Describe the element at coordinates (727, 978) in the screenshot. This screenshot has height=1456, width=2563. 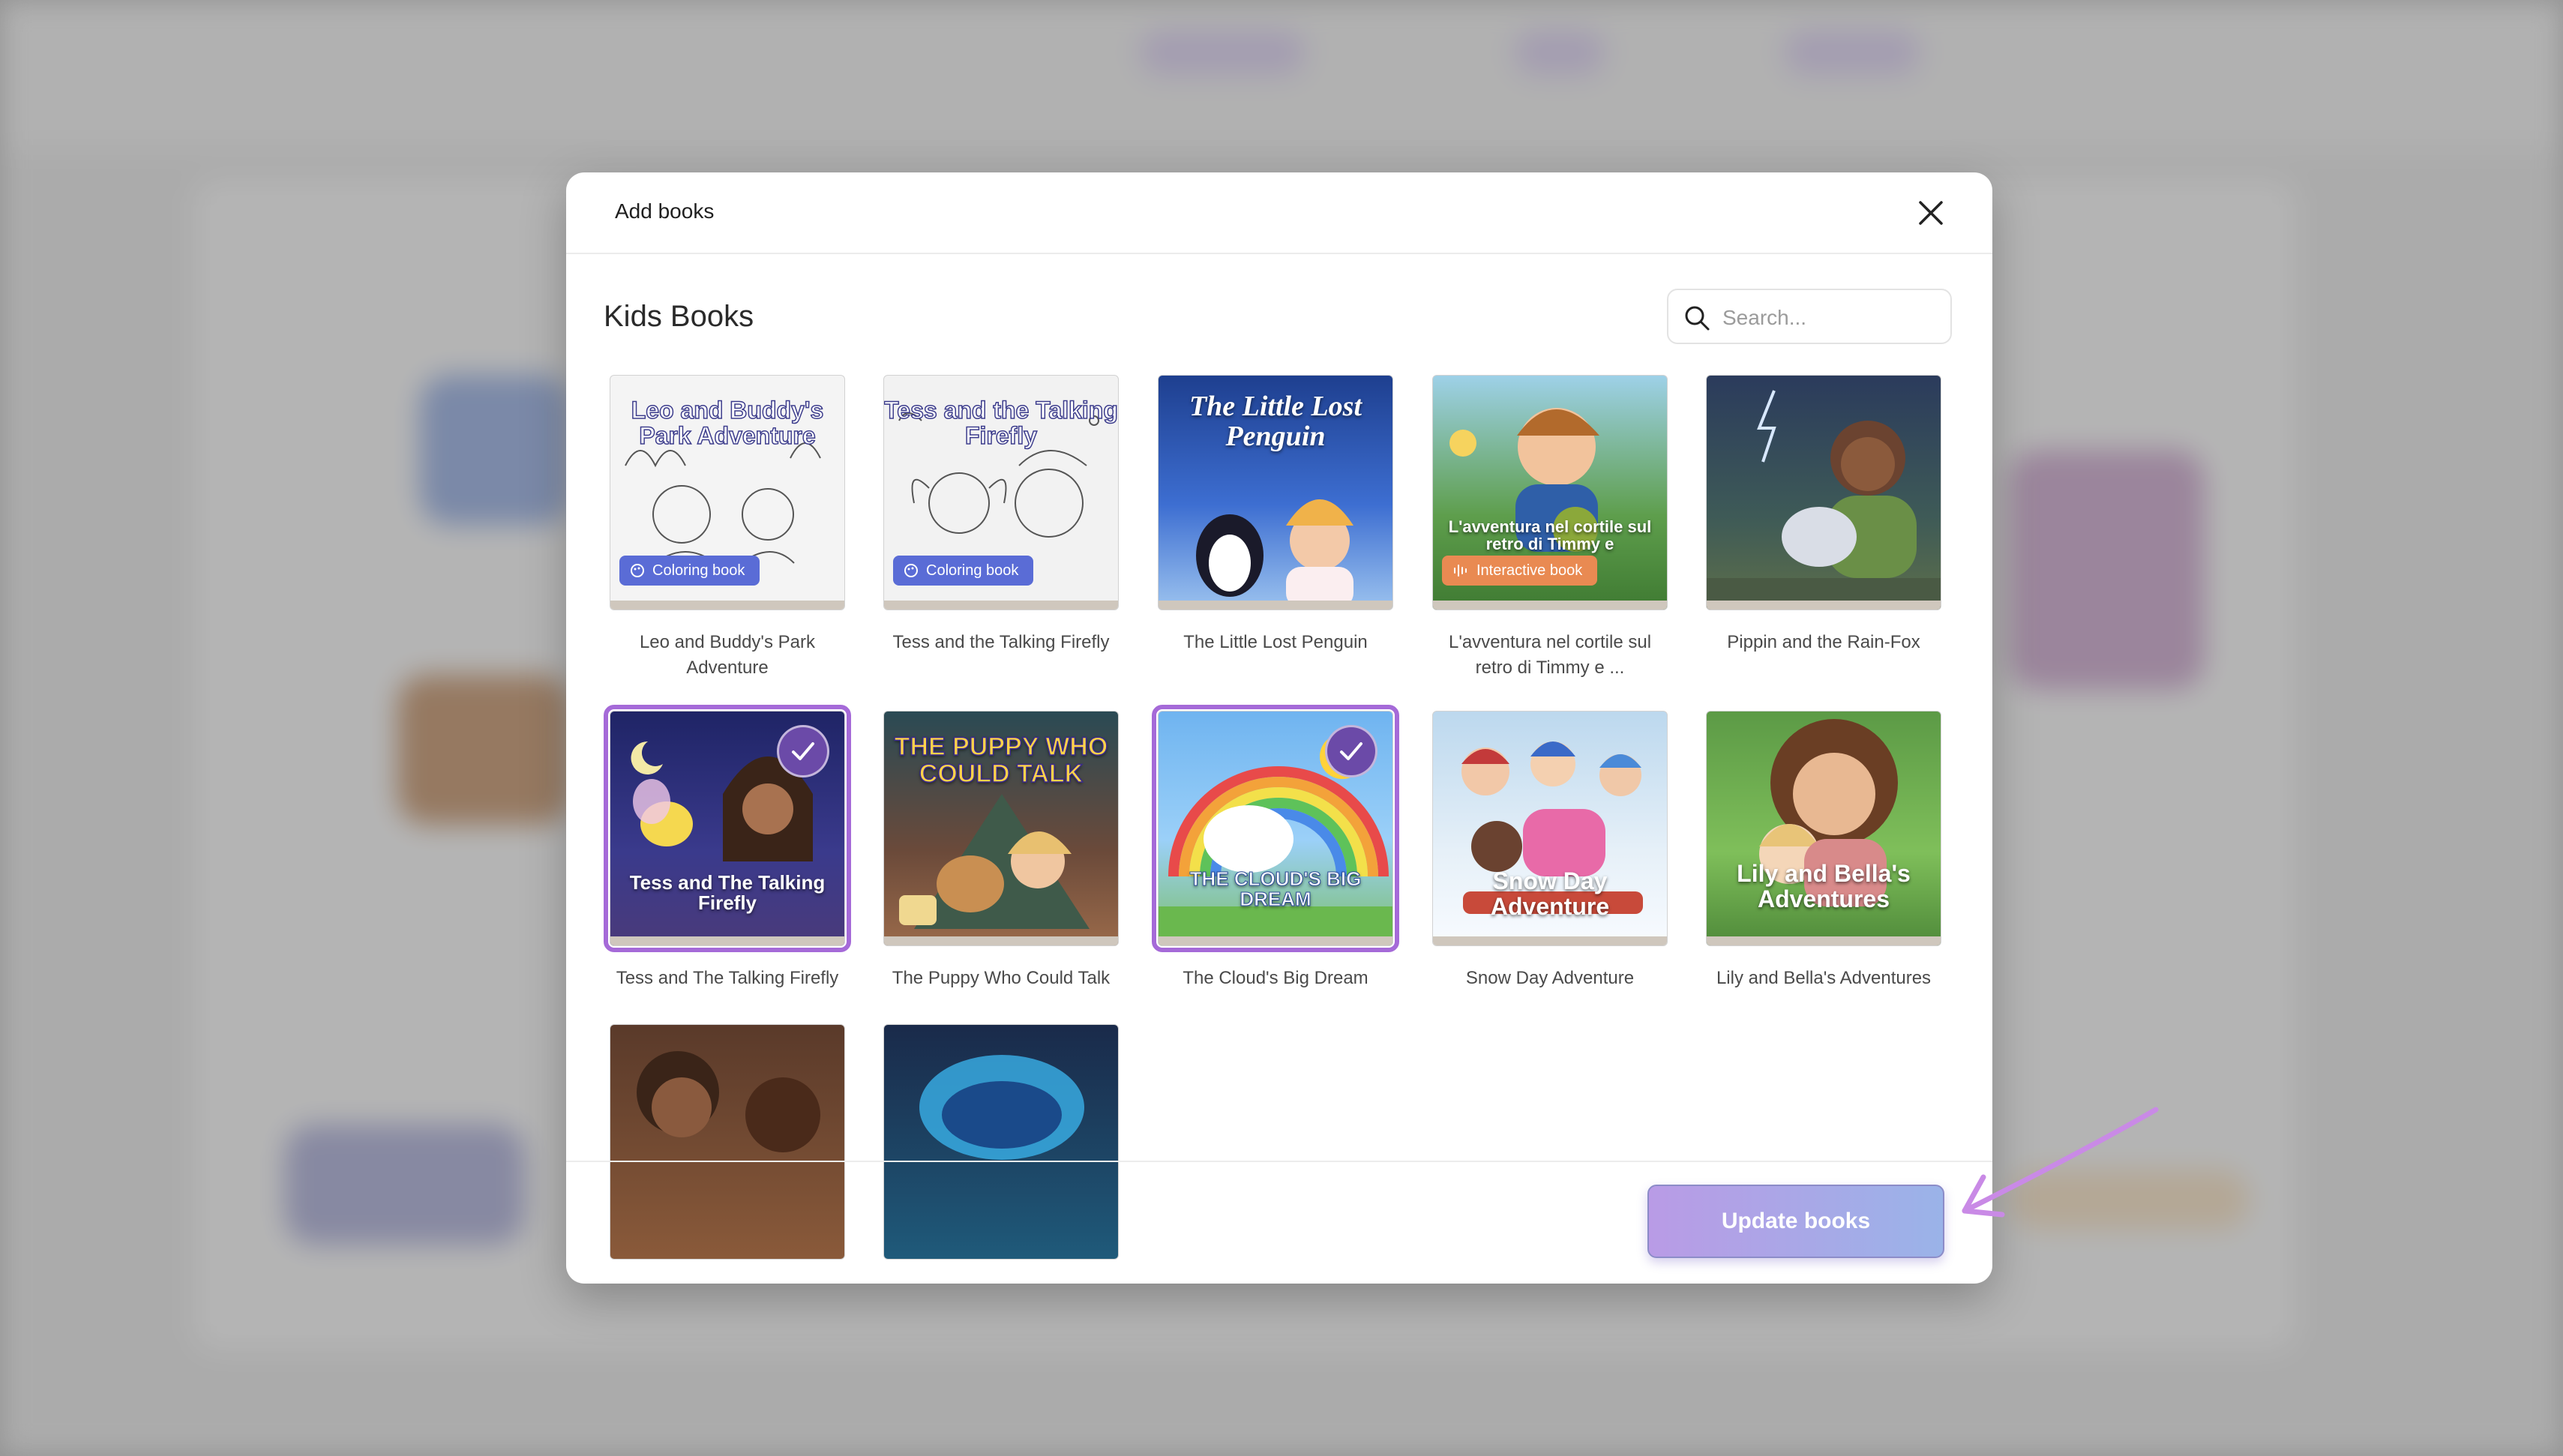
I see `book-title: Tess and The Talking Firefly` at that location.